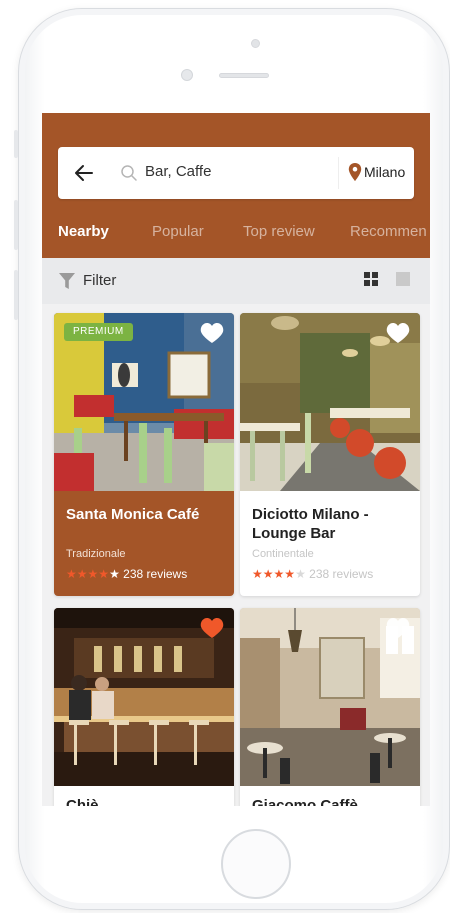  What do you see at coordinates (279, 231) in the screenshot?
I see `tab-top-review: Top review` at bounding box center [279, 231].